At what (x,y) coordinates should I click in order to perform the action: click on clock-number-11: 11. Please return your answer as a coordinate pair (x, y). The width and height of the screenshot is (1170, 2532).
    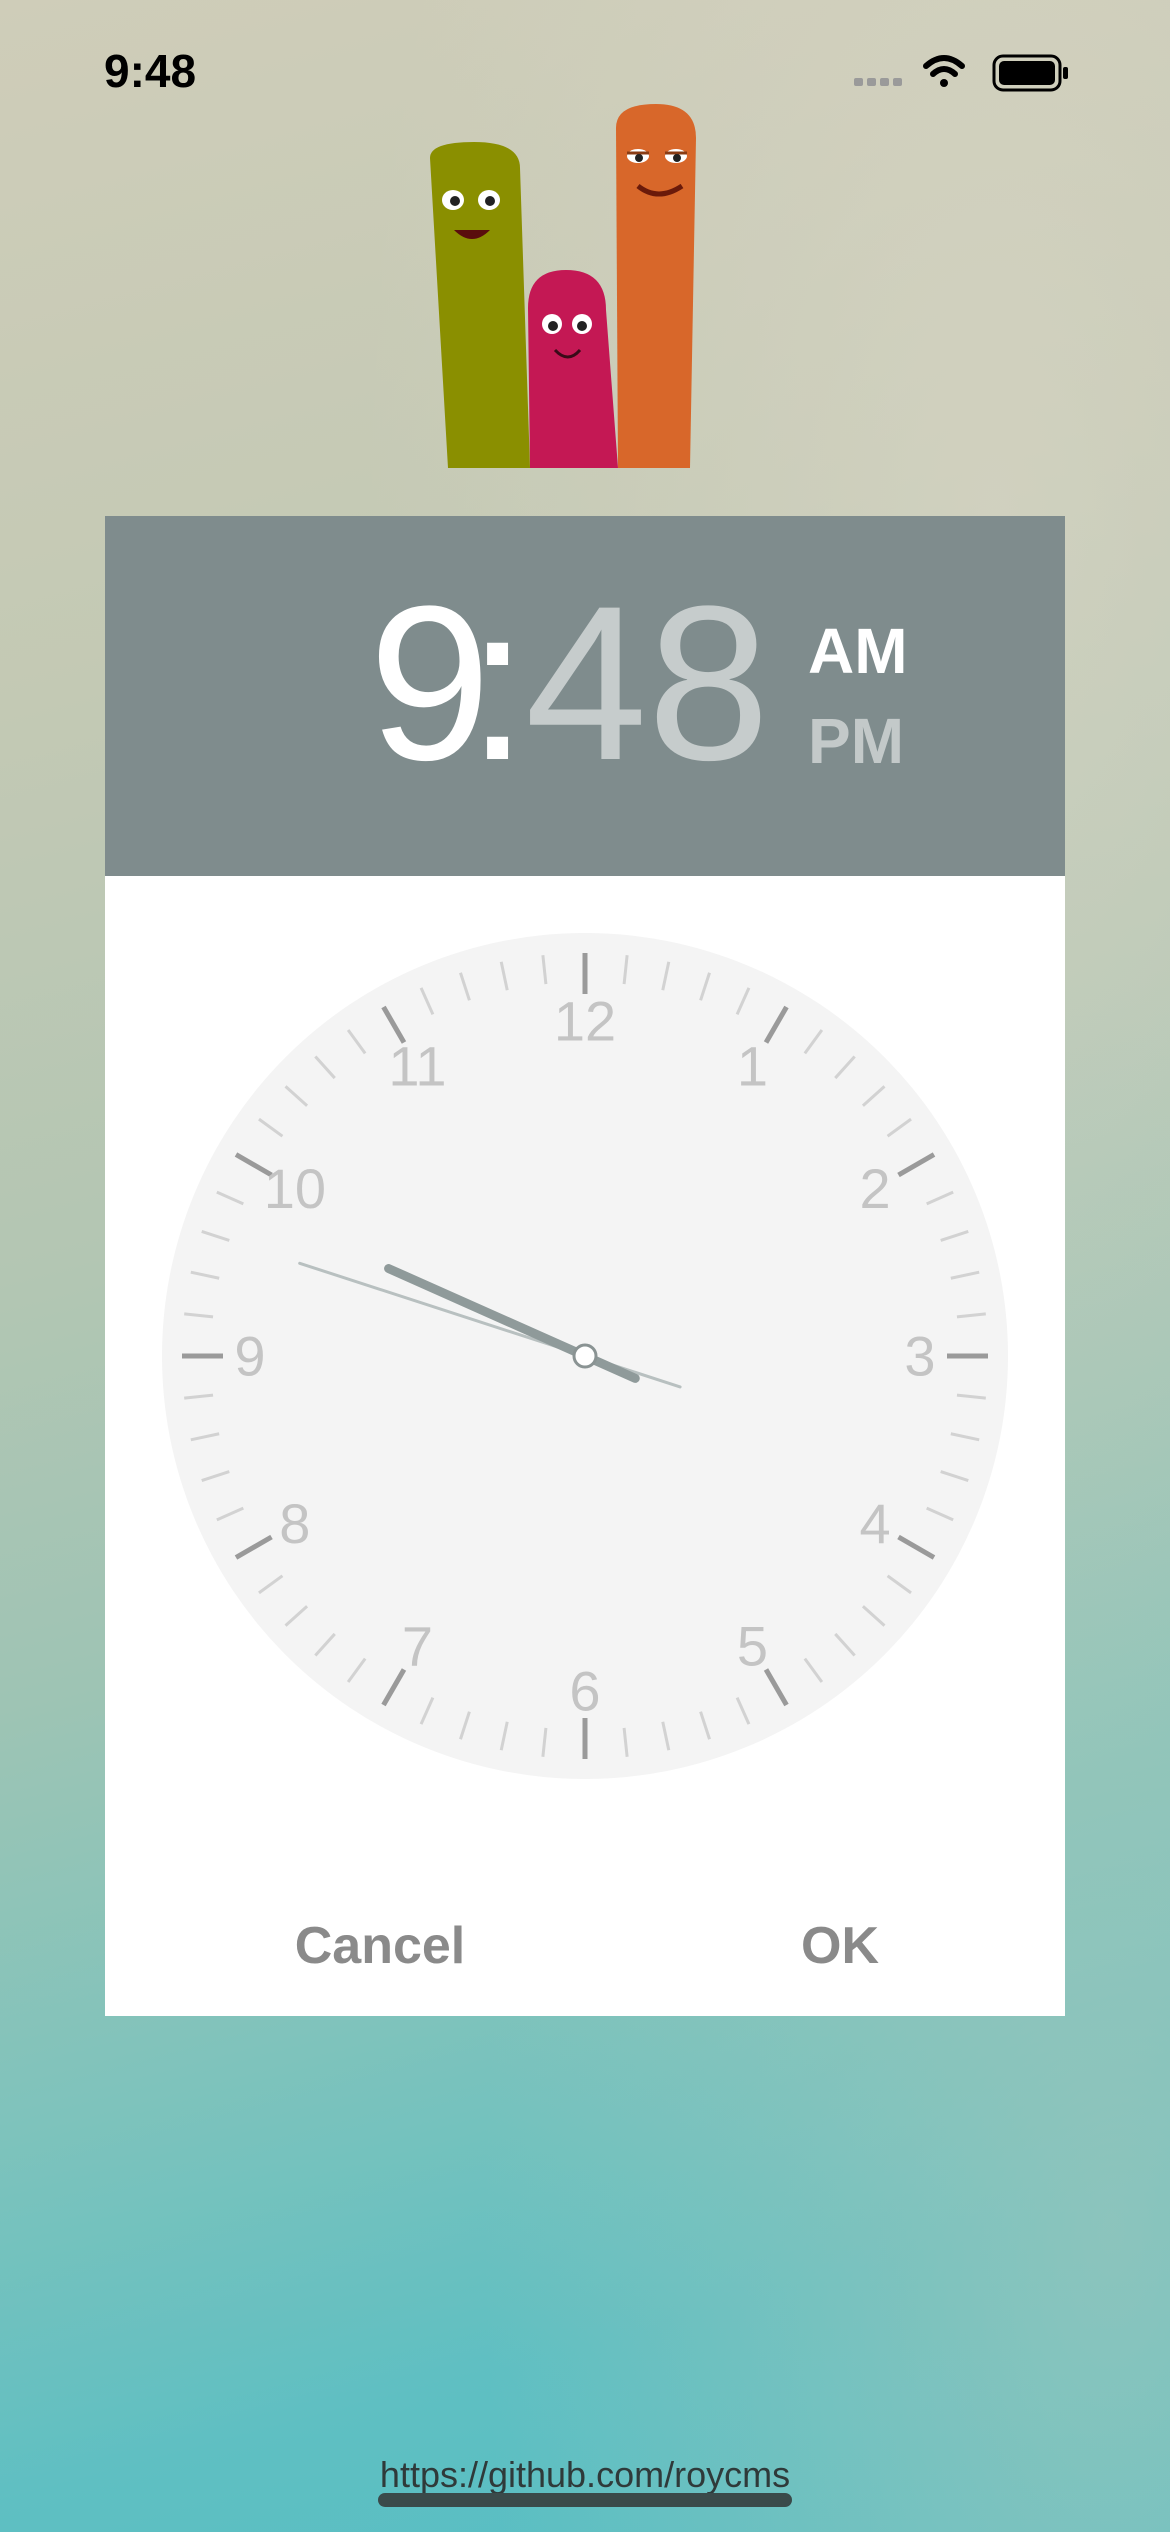
    Looking at the image, I should click on (417, 1065).